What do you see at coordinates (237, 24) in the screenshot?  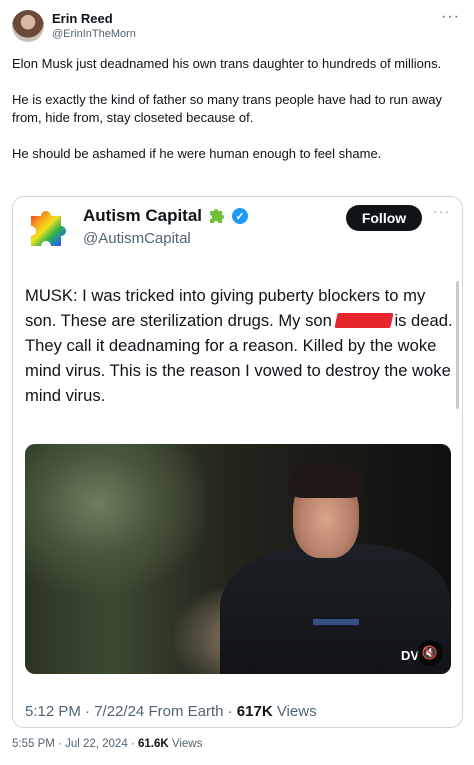 I see `post-header: Erin Reed @ErinInTheMorn ···` at bounding box center [237, 24].